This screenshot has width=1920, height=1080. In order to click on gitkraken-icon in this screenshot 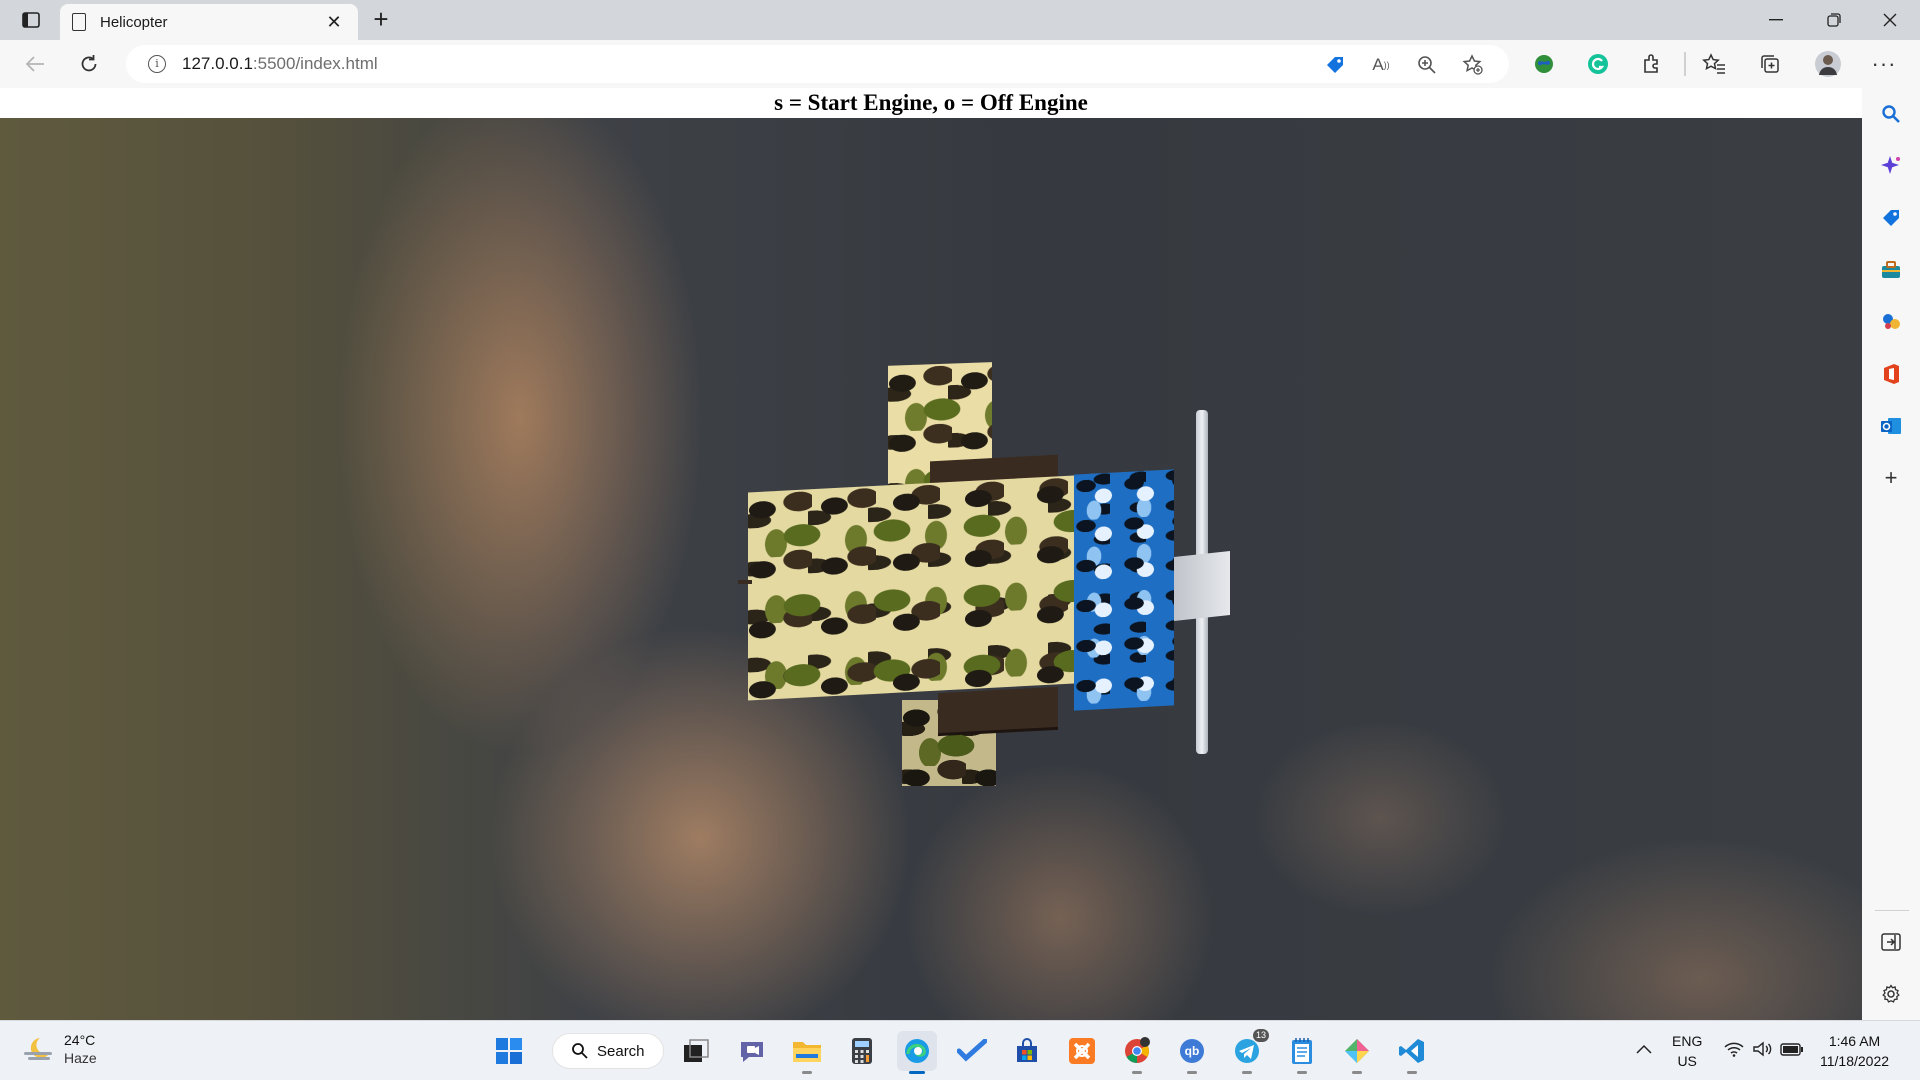, I will do `click(1357, 1052)`.